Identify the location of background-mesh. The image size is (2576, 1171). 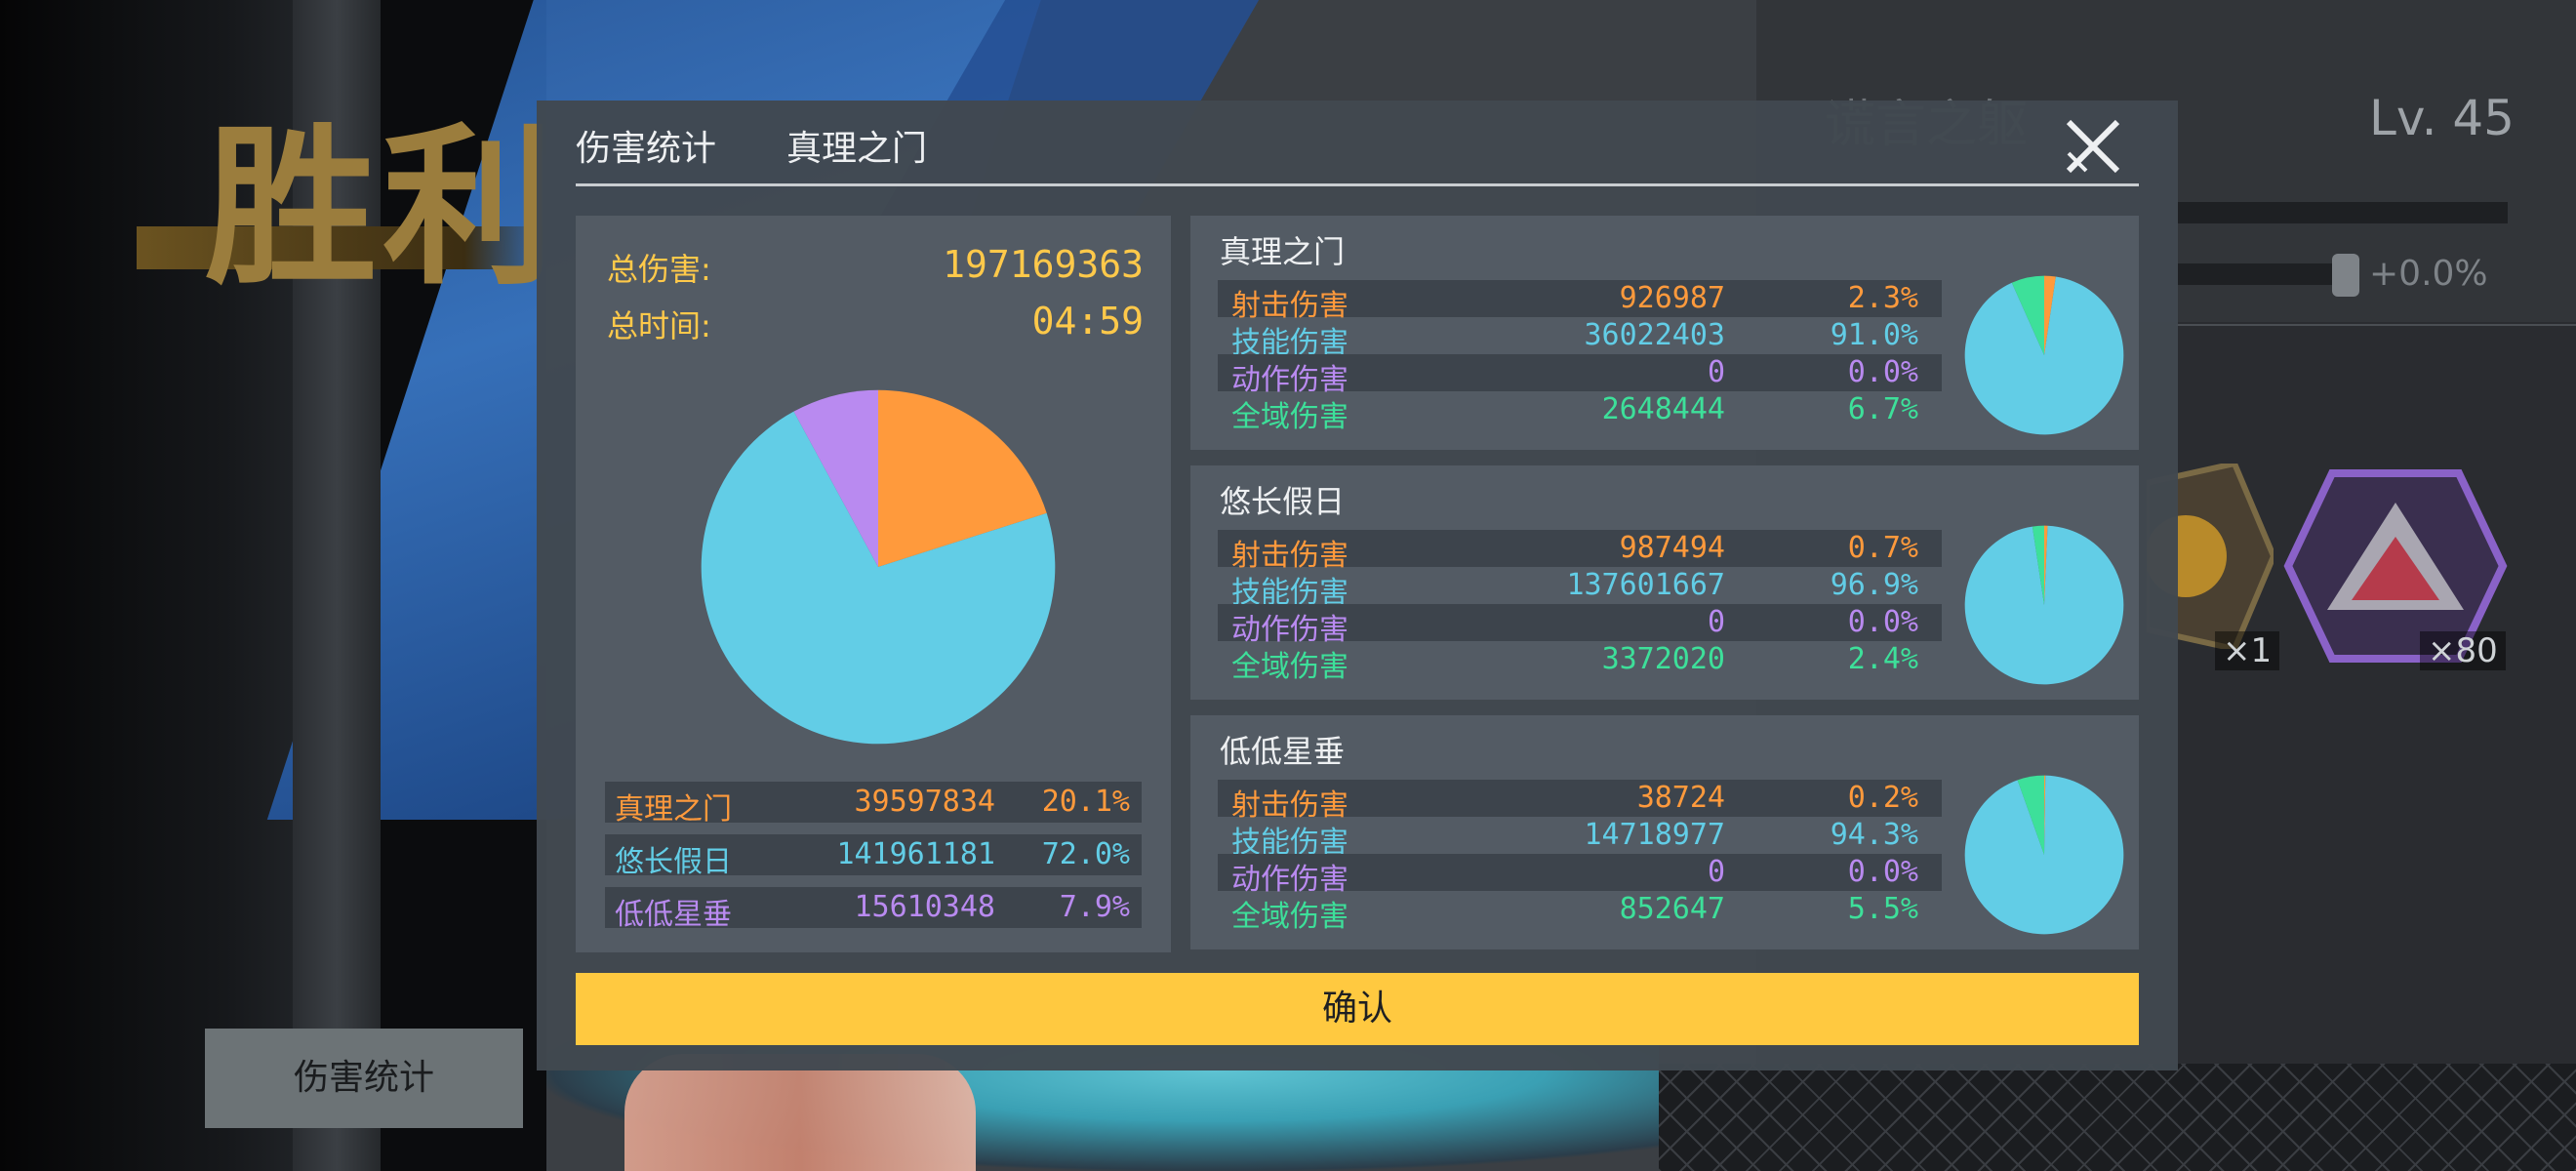
(2117, 1117).